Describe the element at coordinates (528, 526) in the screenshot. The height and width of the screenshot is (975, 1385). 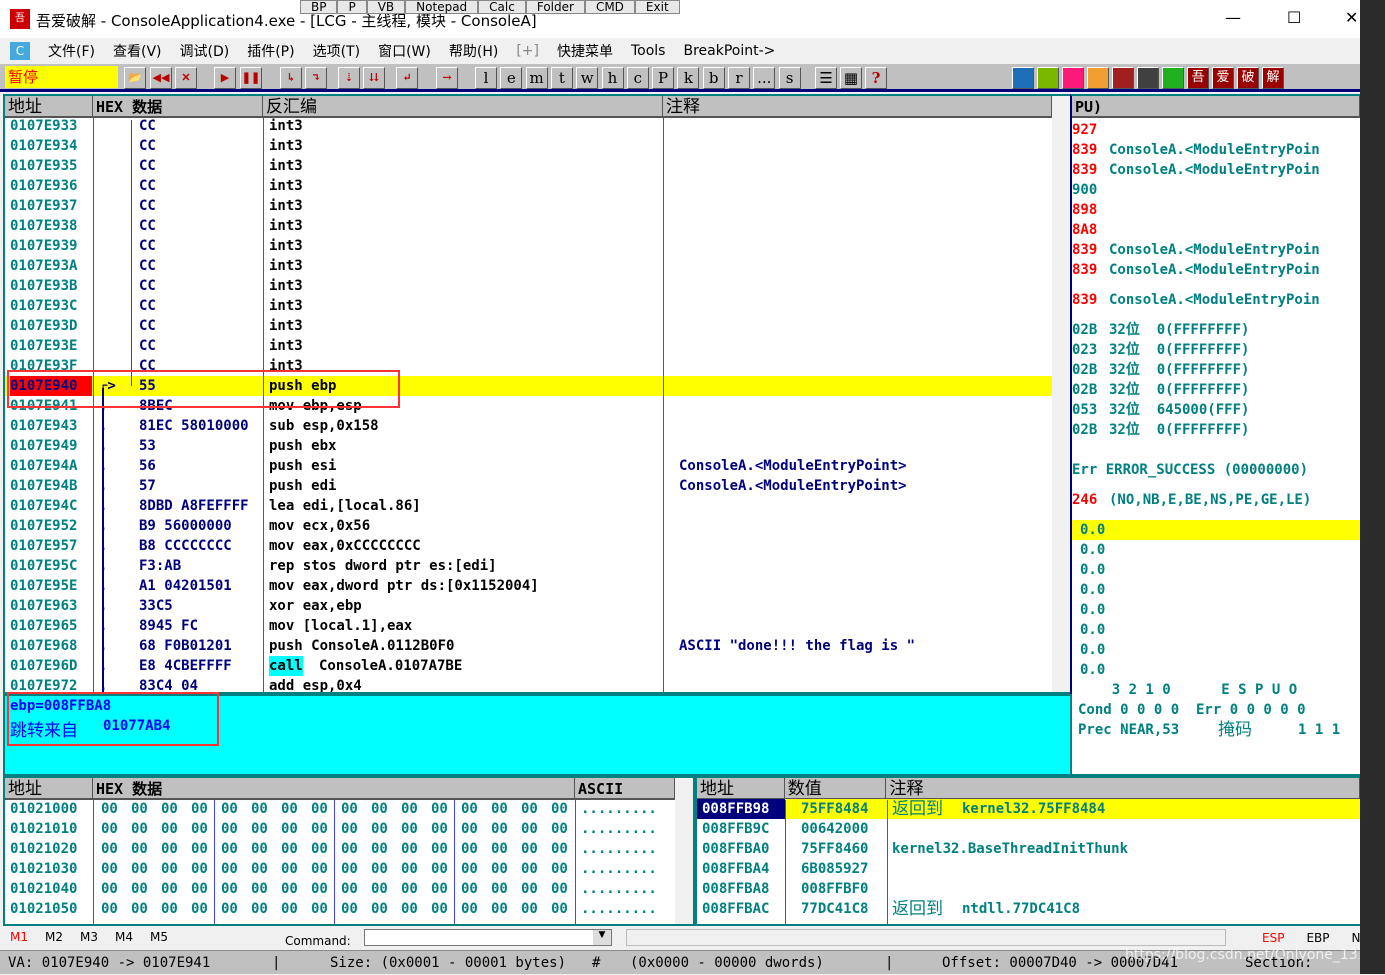
I see `disasm-row: 0107E952.B9 56000000mov ecx,0x56` at that location.